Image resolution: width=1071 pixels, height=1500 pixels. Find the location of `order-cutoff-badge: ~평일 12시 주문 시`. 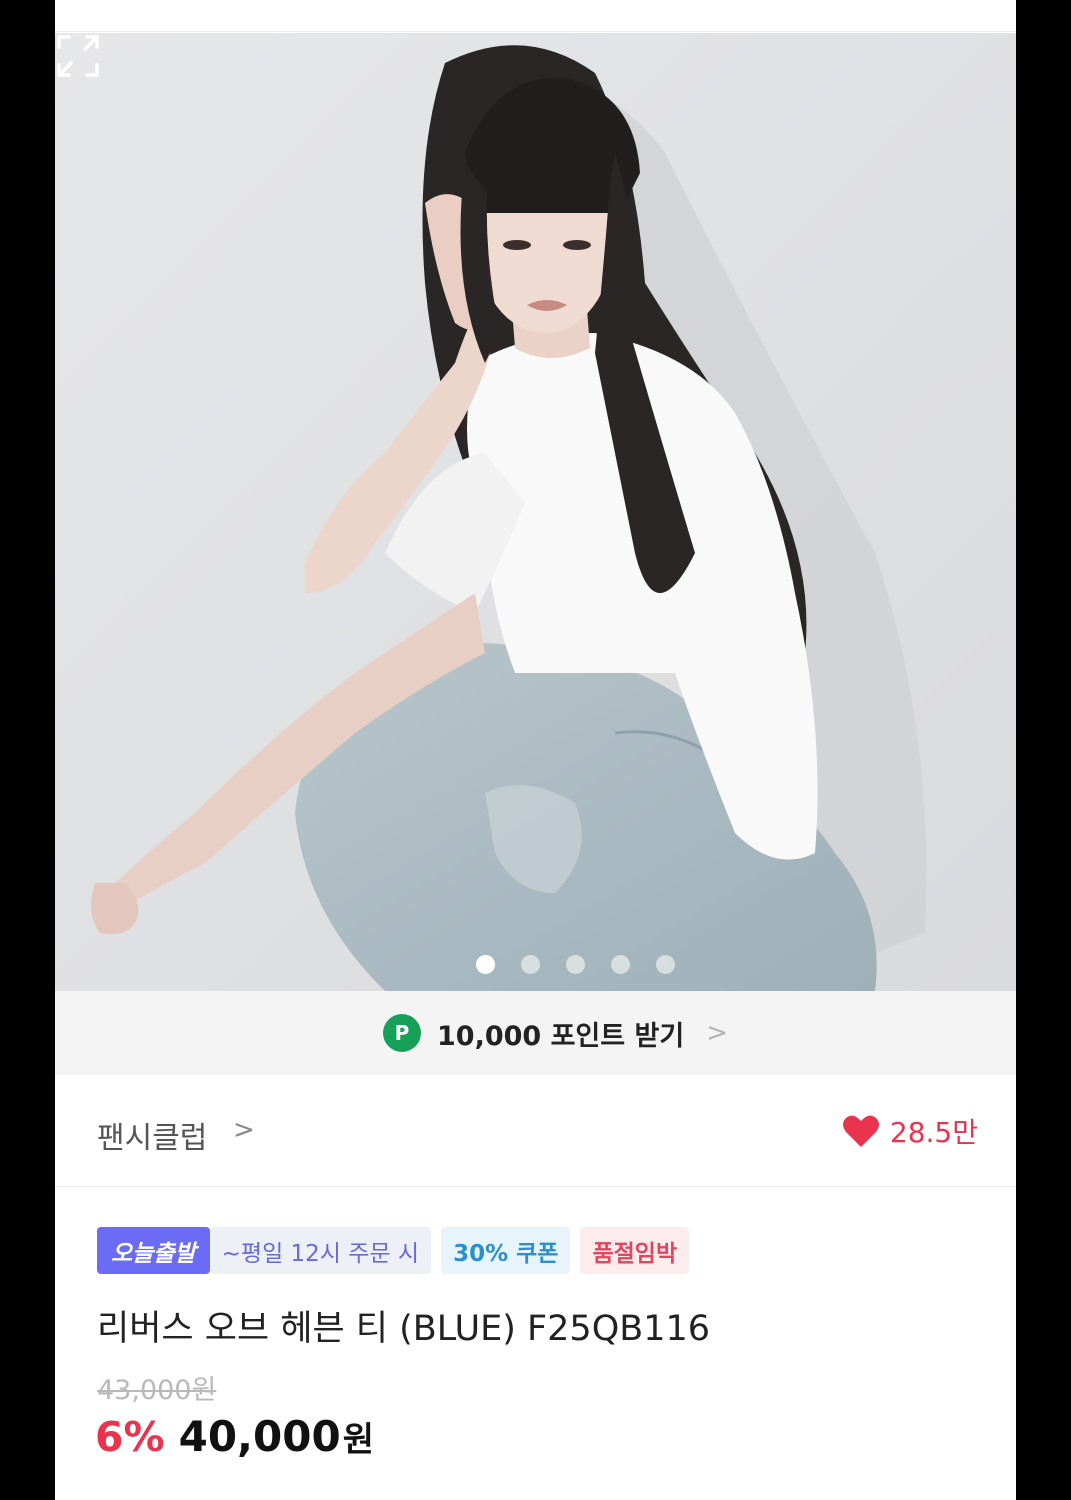

order-cutoff-badge: ~평일 12시 주문 시 is located at coordinates (320, 1250).